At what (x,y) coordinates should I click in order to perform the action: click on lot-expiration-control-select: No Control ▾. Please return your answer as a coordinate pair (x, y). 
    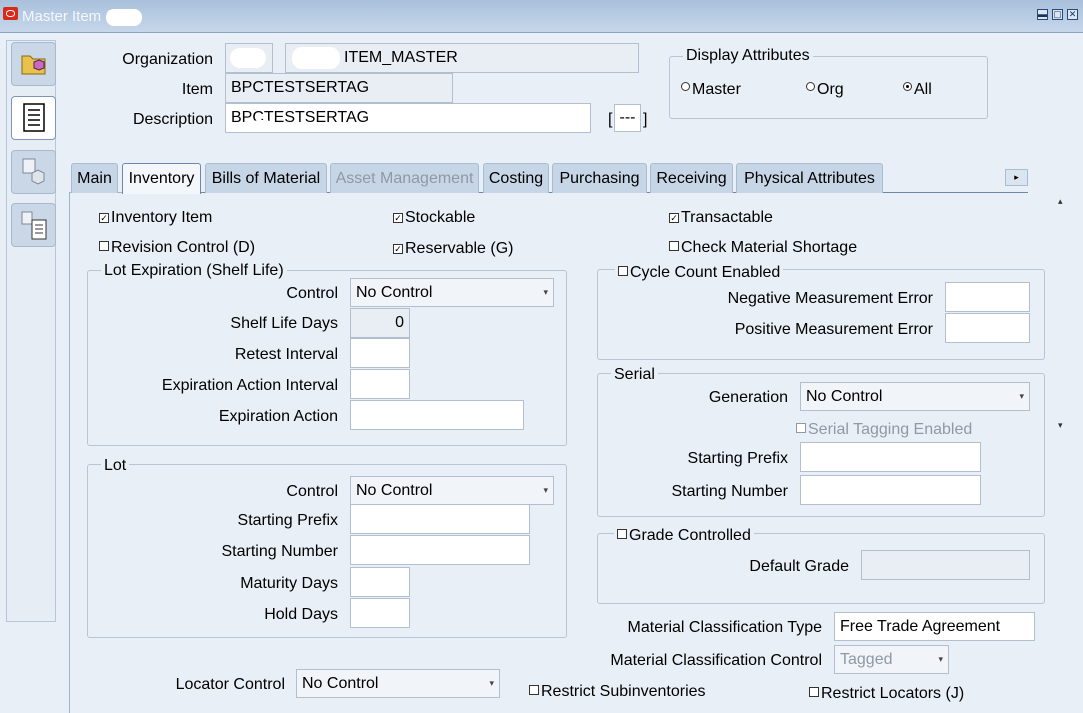
    Looking at the image, I should click on (452, 292).